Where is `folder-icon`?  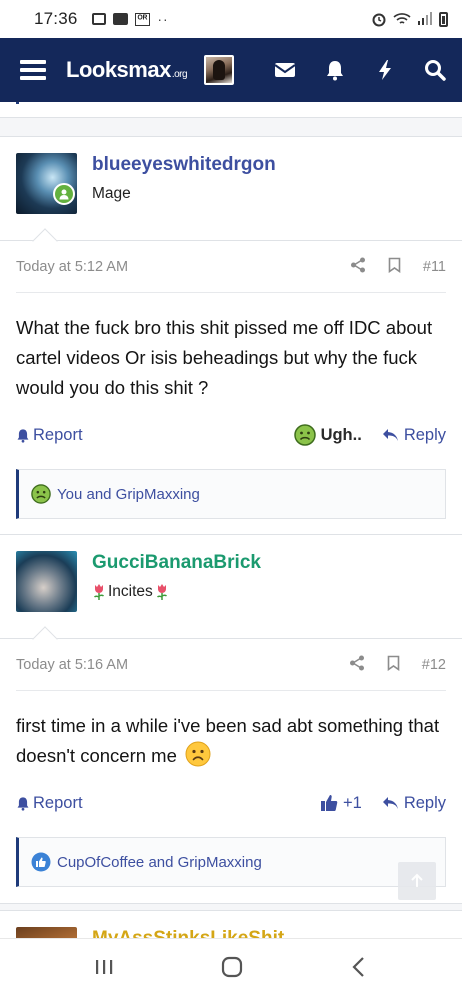 folder-icon is located at coordinates (120, 19).